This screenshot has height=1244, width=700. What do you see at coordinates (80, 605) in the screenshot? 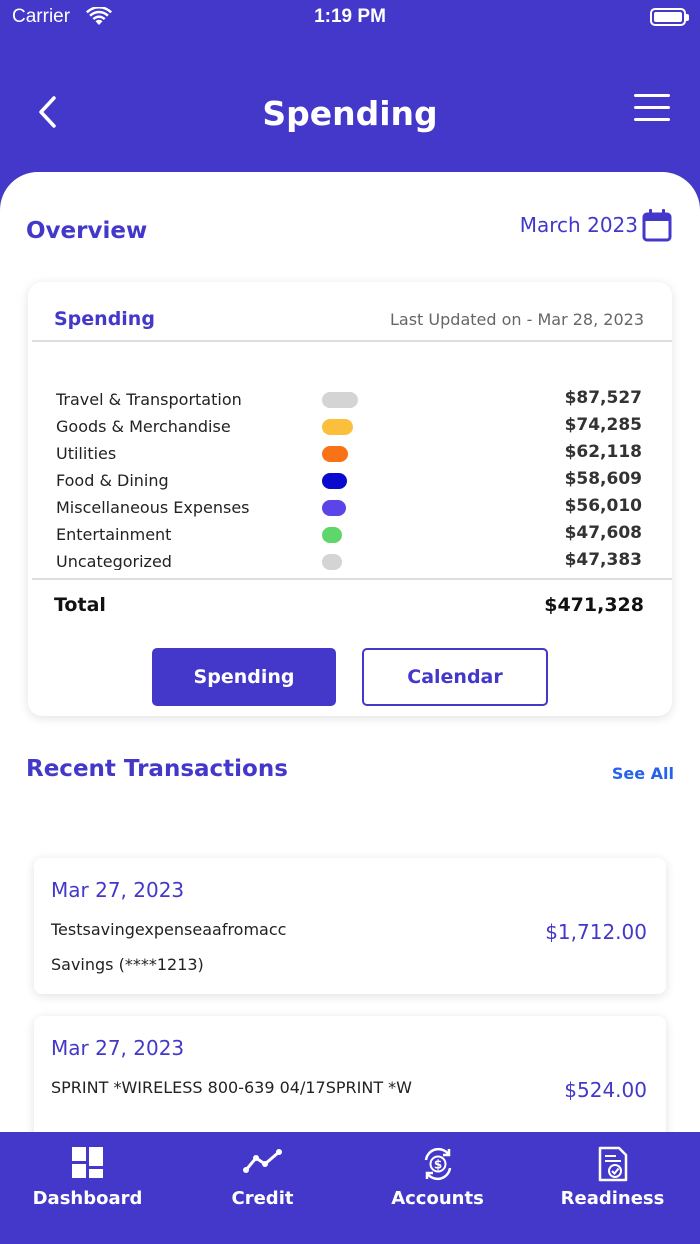
I see `total-label: Total` at bounding box center [80, 605].